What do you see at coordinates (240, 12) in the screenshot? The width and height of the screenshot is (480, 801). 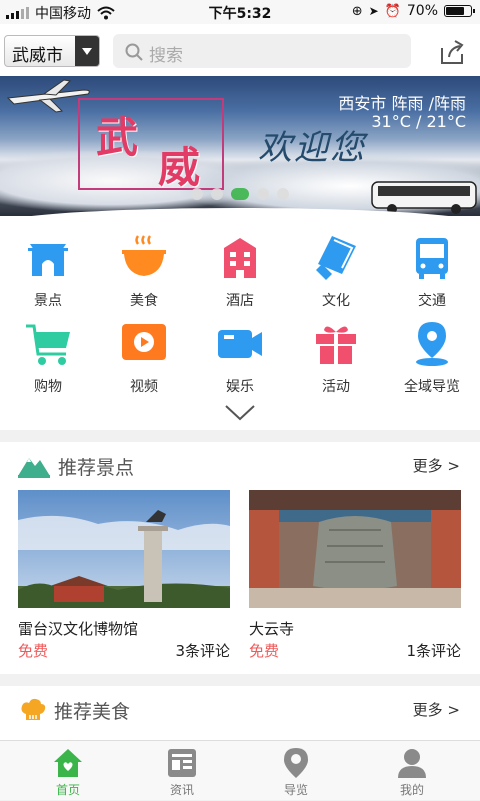 I see `status-bar: 中国移动 下午5:32 ⊕ ➤ ⏰ 70%` at bounding box center [240, 12].